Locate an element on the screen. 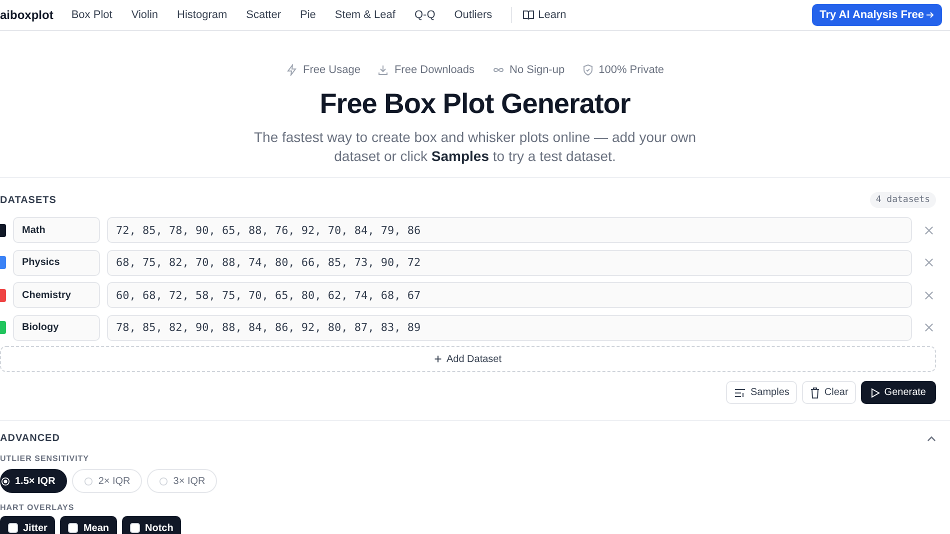  chevron-icon is located at coordinates (931, 439).